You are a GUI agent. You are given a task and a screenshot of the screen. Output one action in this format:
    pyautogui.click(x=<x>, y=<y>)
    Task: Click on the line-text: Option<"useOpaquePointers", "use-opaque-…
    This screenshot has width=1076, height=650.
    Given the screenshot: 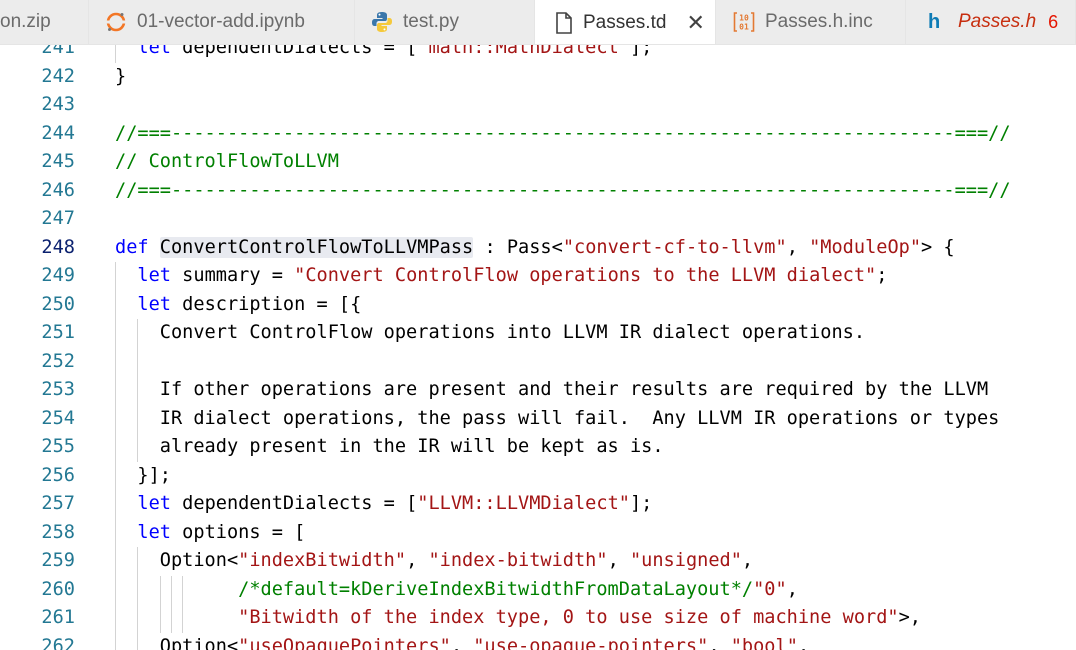 What is the action you would take?
    pyautogui.click(x=462, y=642)
    